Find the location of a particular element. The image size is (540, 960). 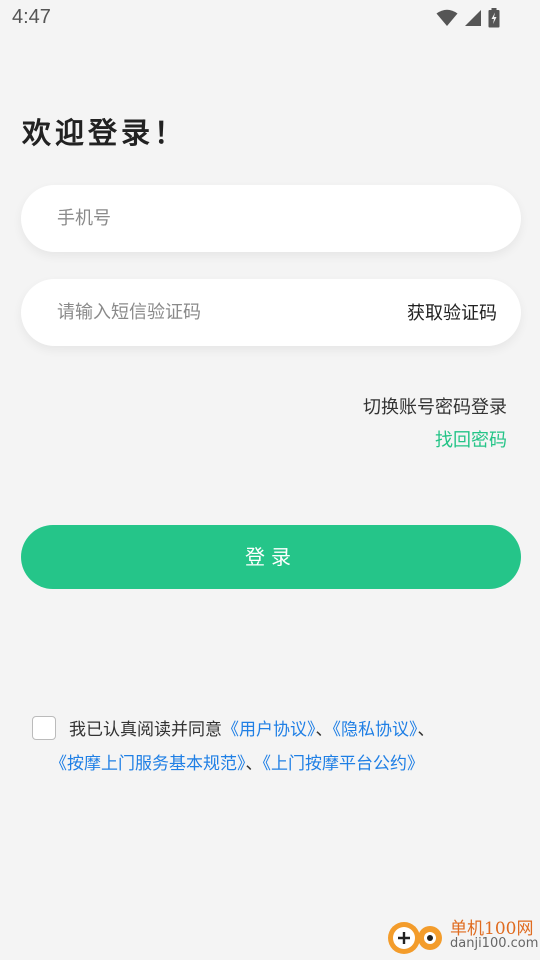

cellular-signal-icon is located at coordinates (473, 18).